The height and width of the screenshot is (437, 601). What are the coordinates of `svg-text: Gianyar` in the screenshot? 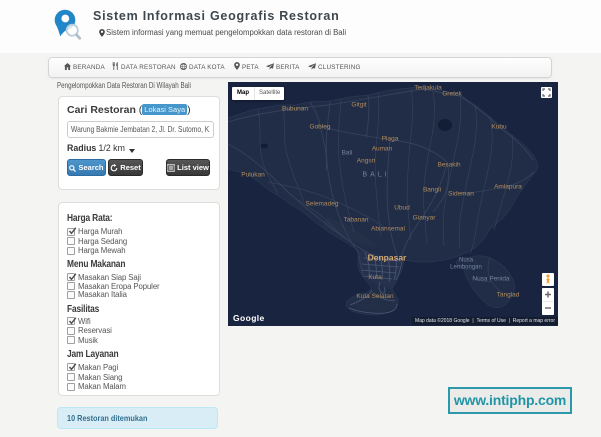 It's located at (425, 218).